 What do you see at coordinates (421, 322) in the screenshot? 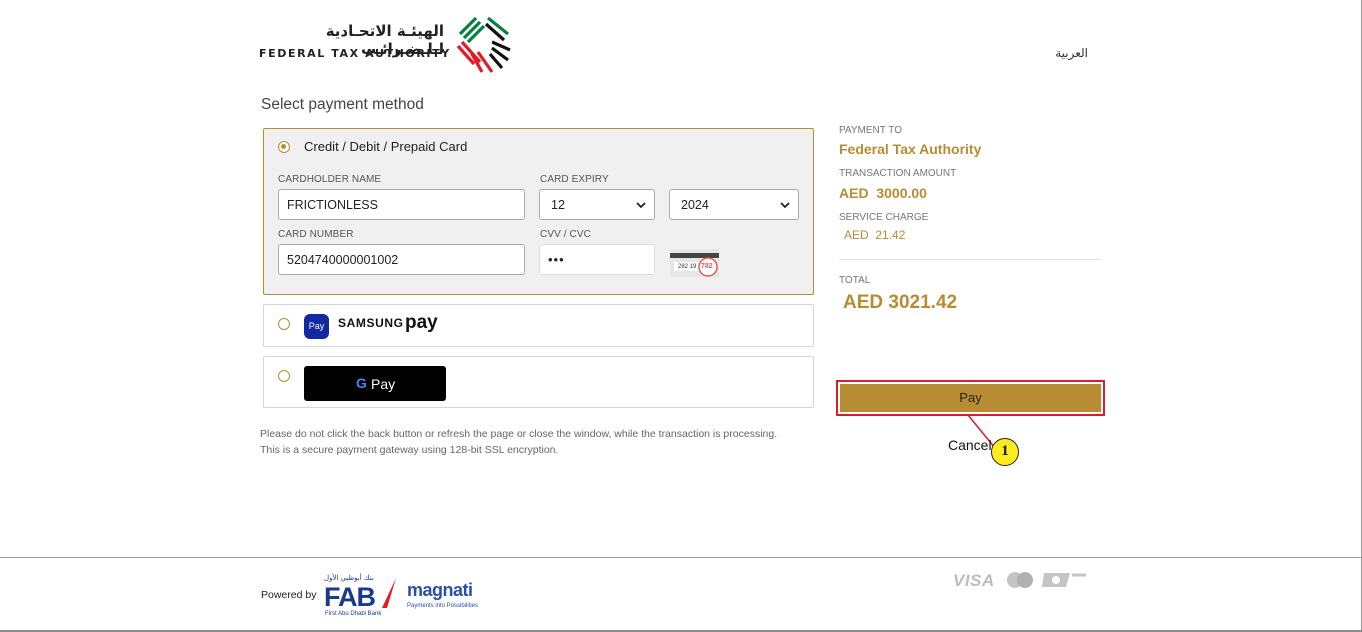
I see `samsung-pay-text: pay` at bounding box center [421, 322].